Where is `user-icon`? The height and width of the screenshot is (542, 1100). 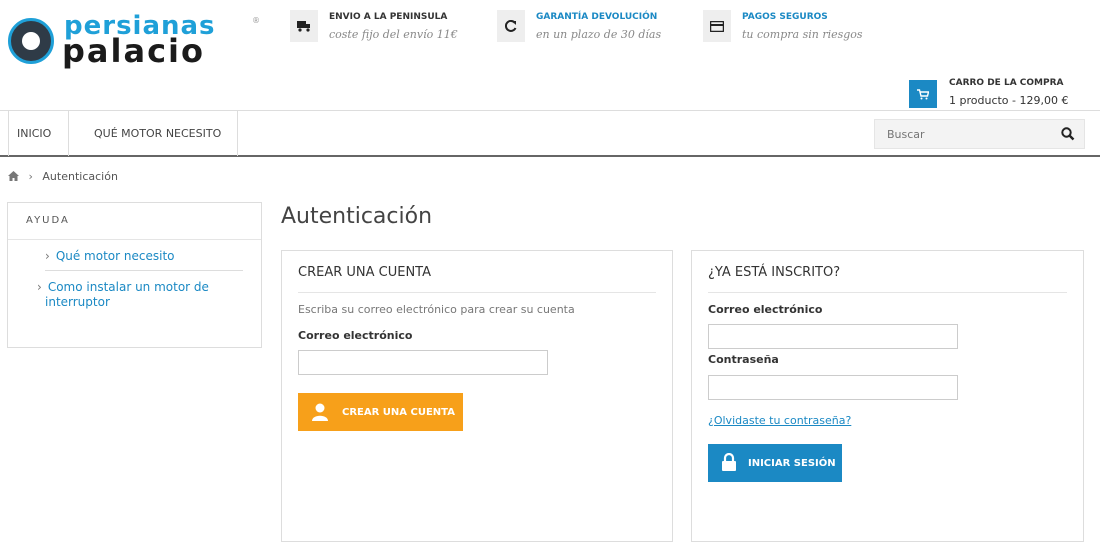 user-icon is located at coordinates (320, 412).